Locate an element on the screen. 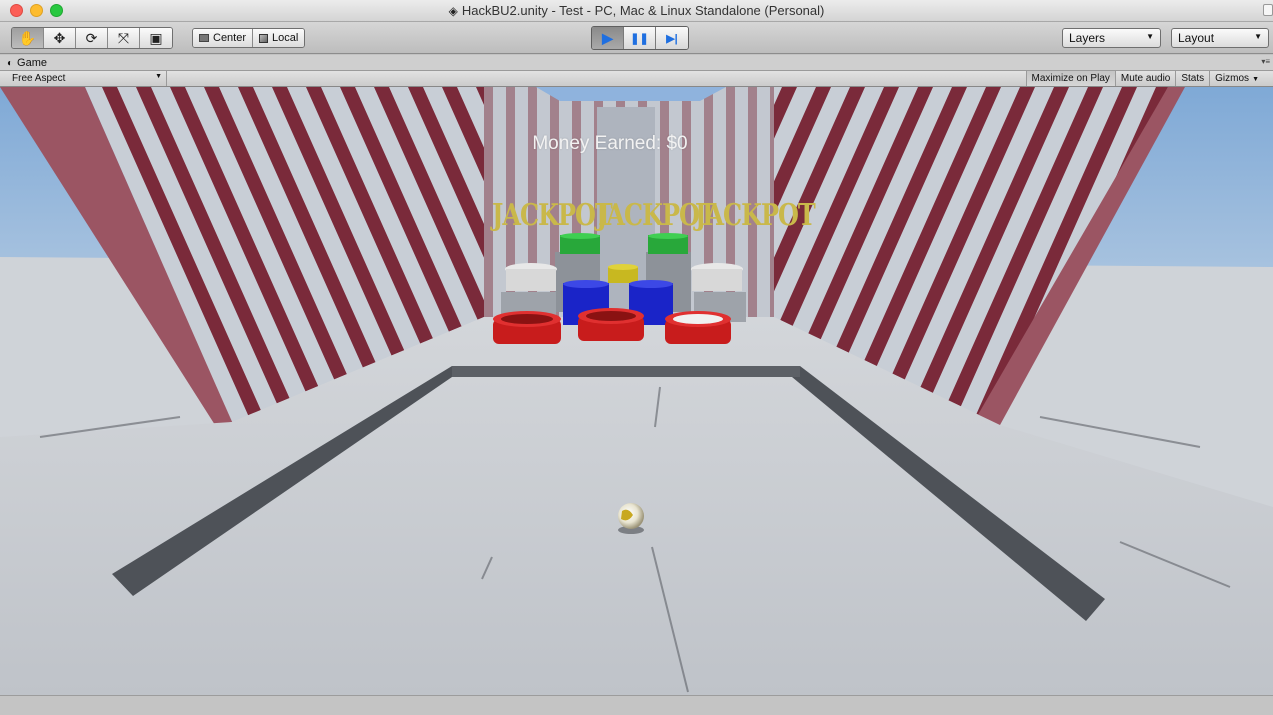  layers-dropdown-label: Layers is located at coordinates (1087, 38).